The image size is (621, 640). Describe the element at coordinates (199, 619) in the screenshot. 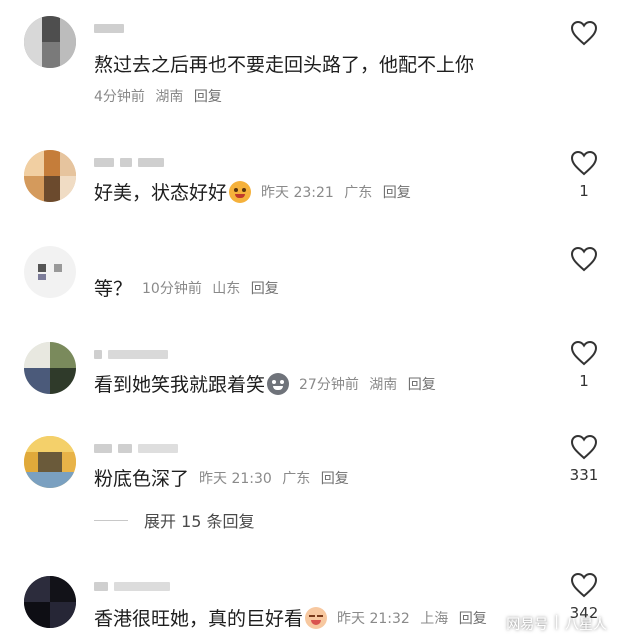

I see `comment-text-content: 香港很旺她，真的巨好看` at that location.